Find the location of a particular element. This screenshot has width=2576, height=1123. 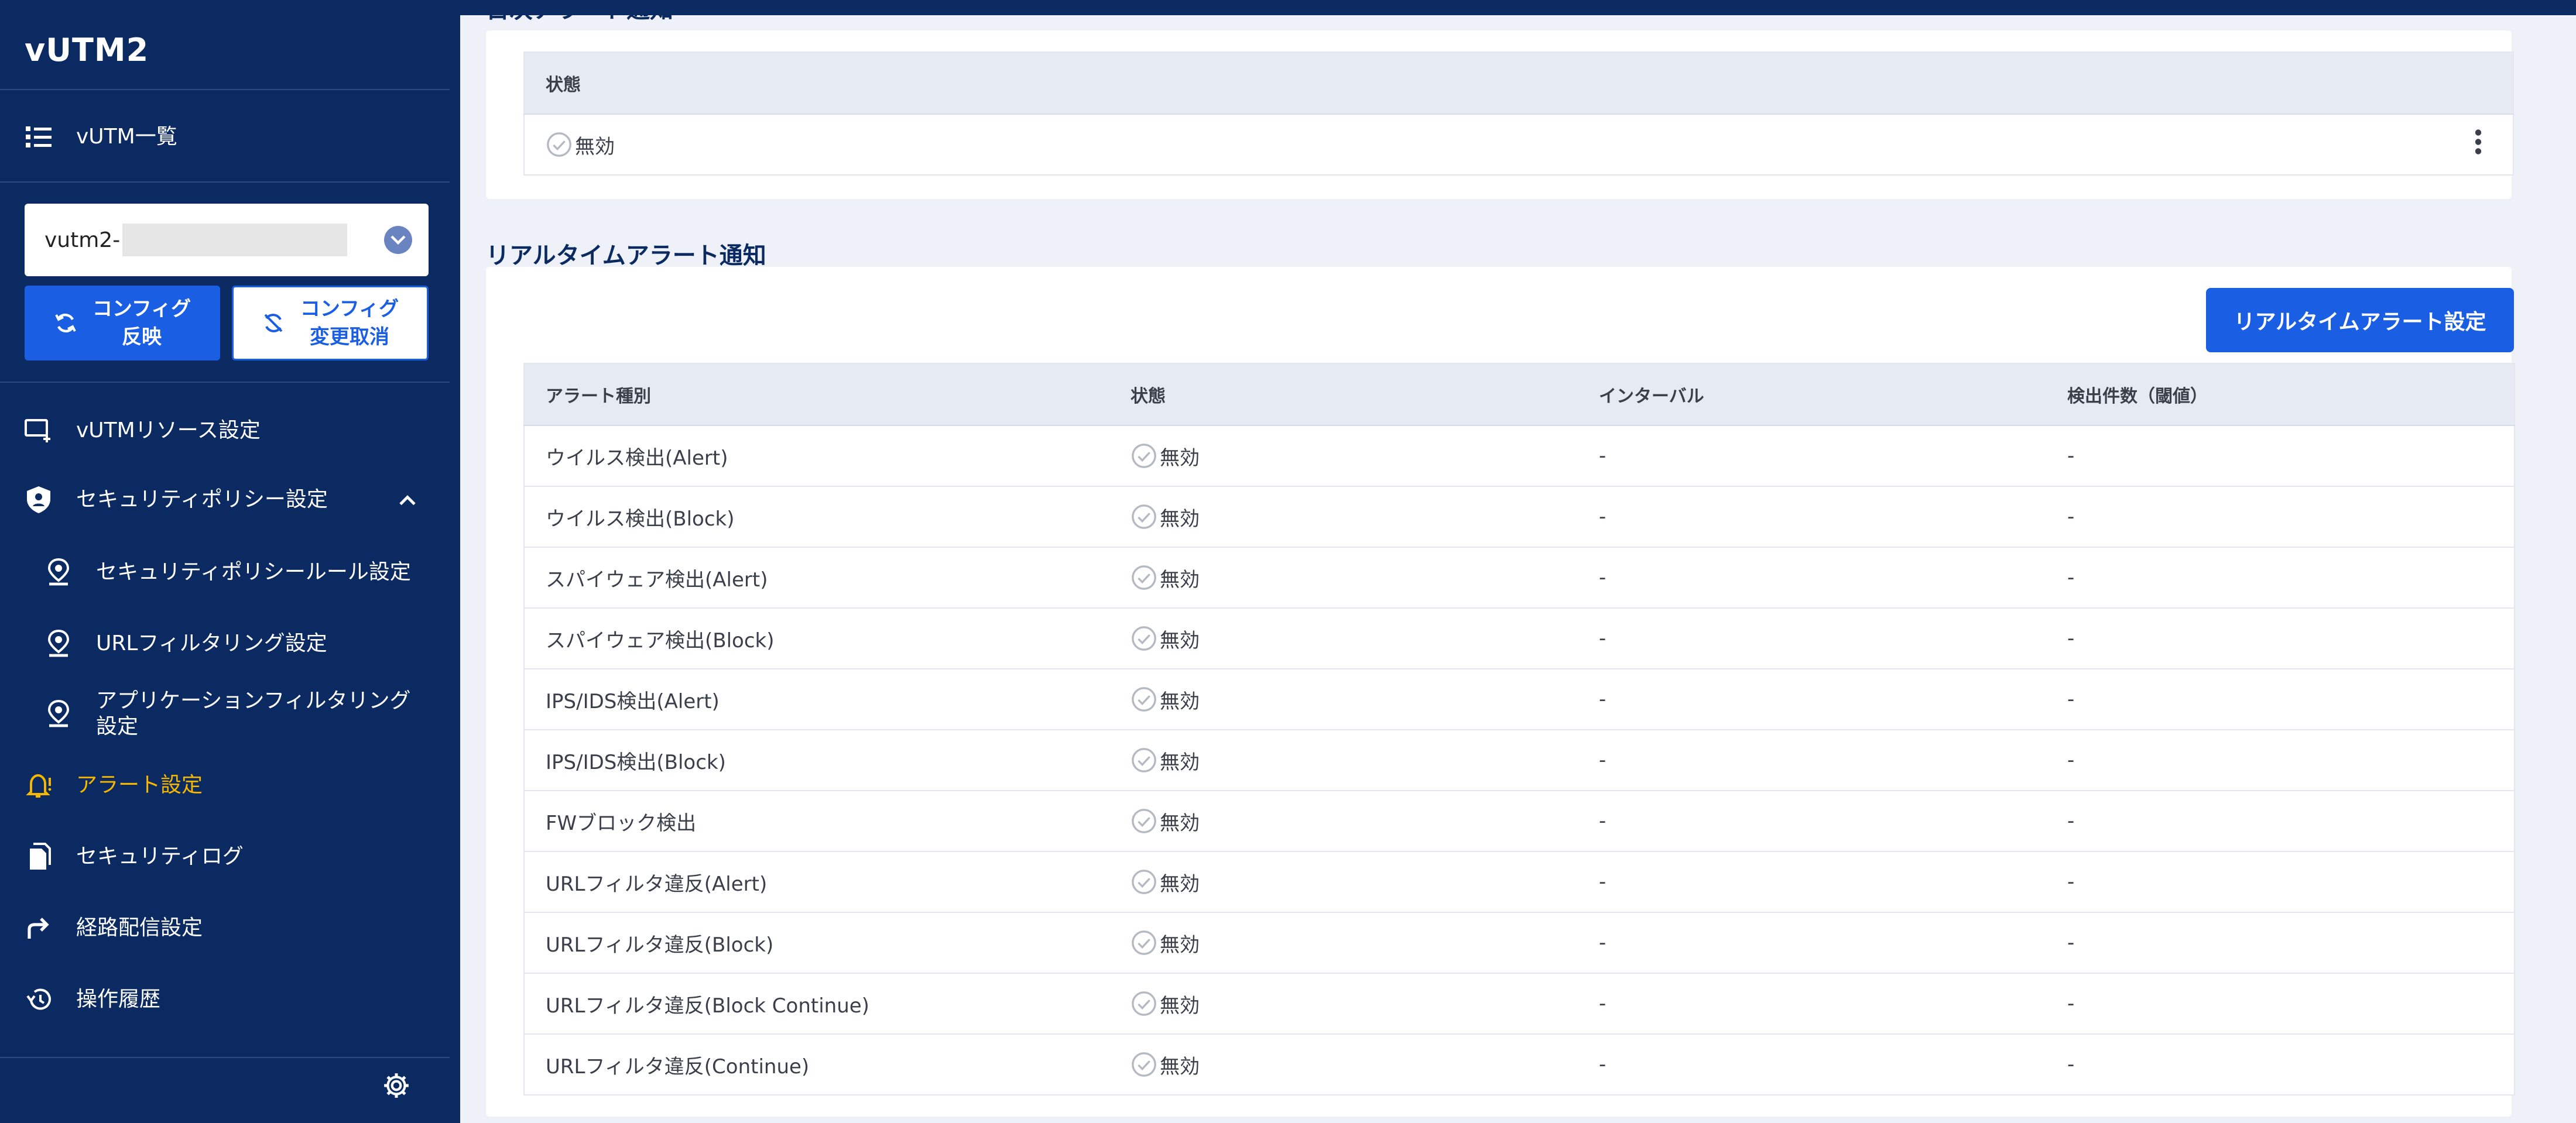

config-cancel-button: コンフィグ 変更取消 is located at coordinates (330, 323).